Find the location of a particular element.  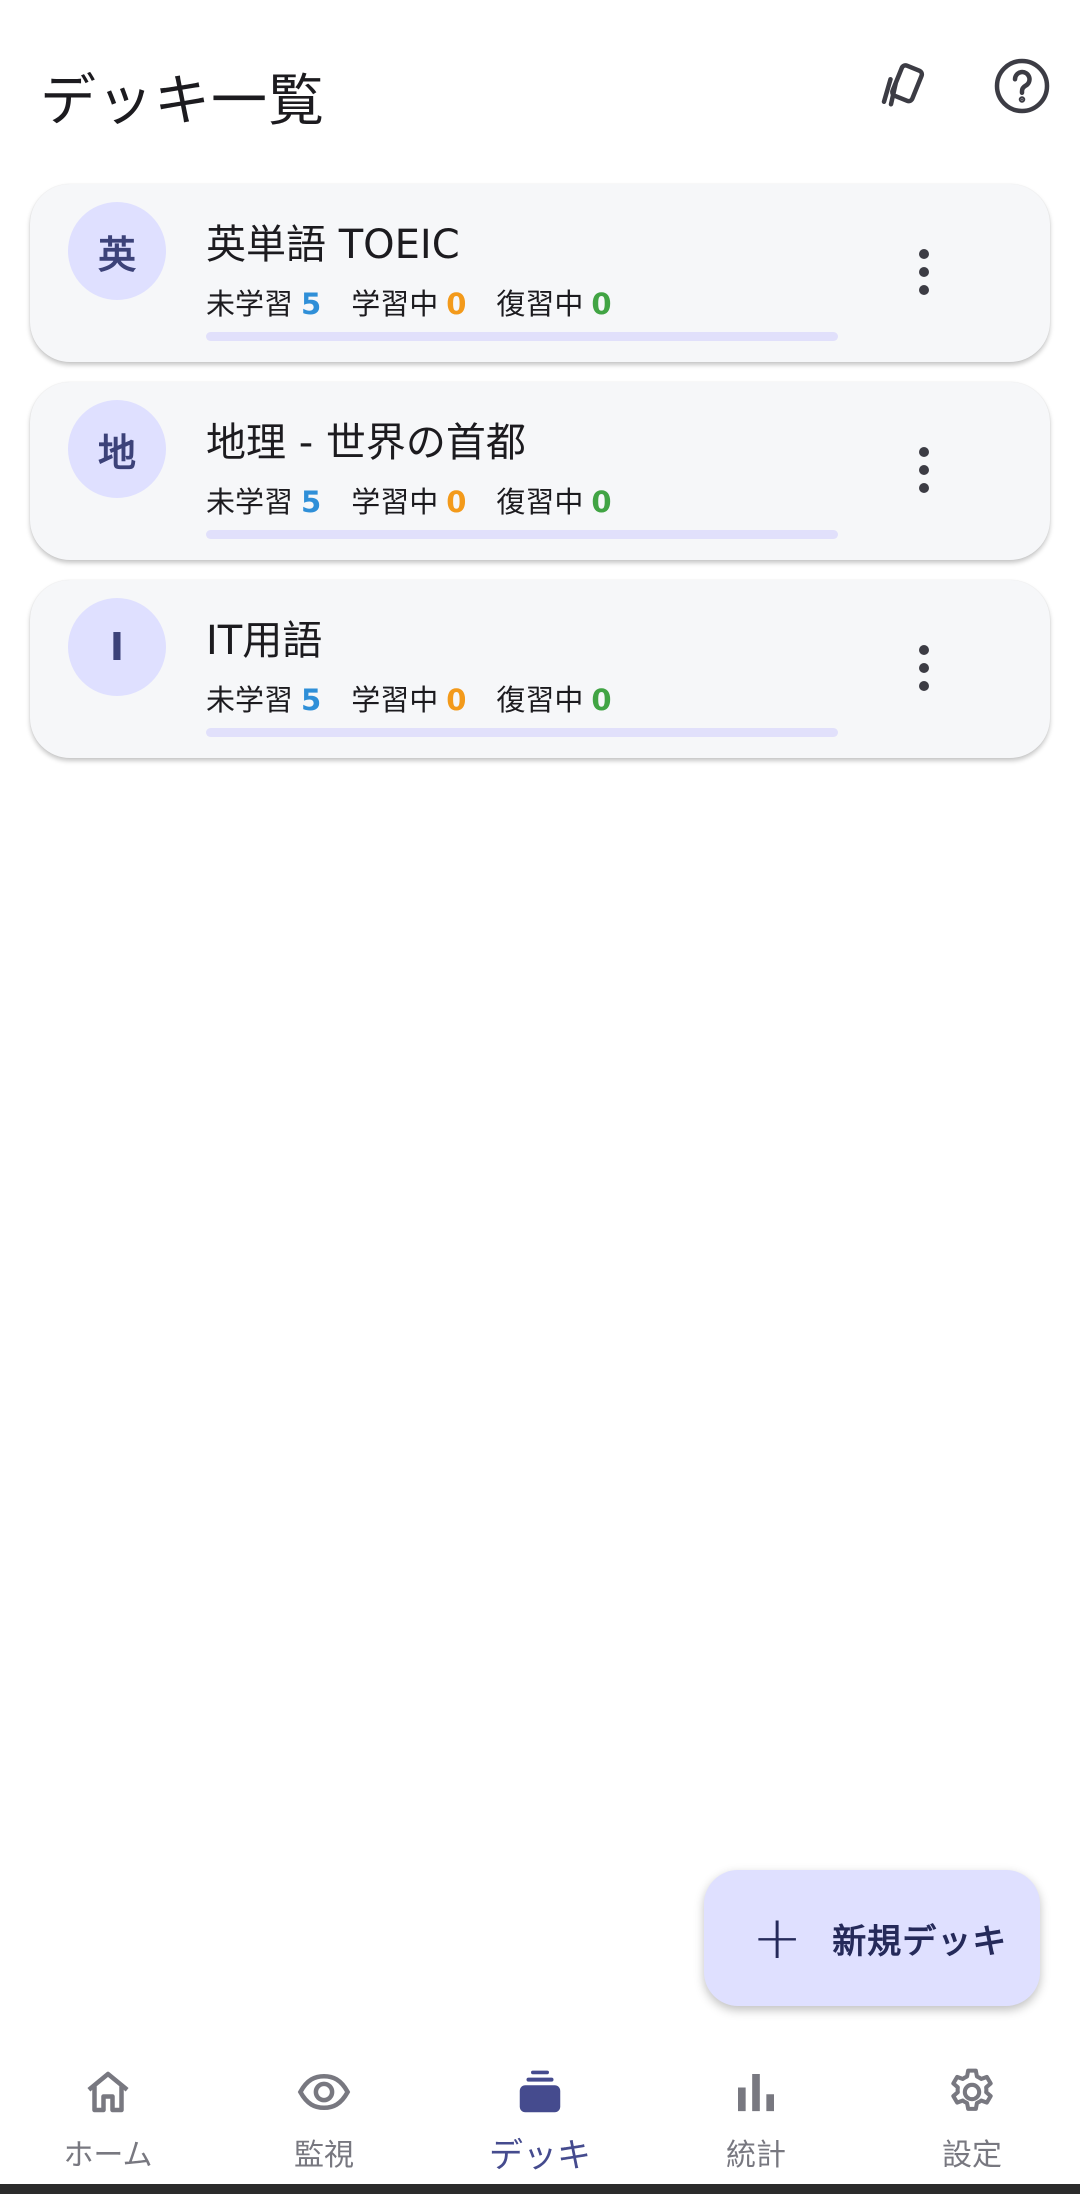

deck-name: IT用語 is located at coordinates (264, 641).